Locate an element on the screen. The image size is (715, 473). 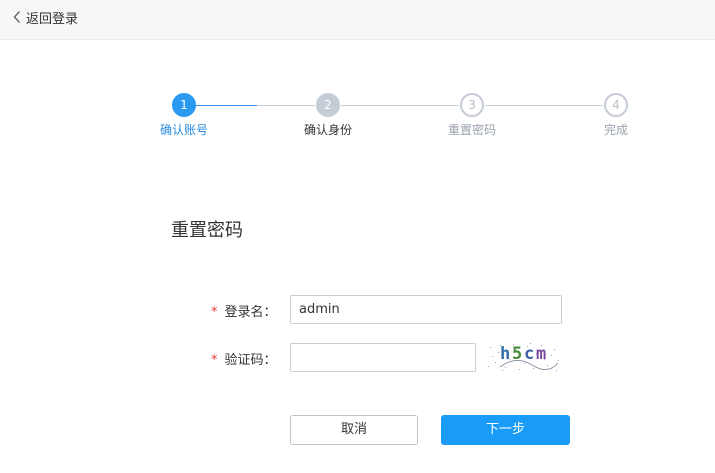
back-to-login-link: 返回登录 is located at coordinates (45, 17).